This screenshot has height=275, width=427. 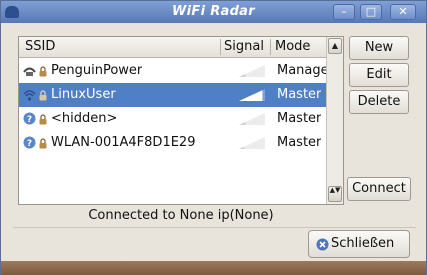 I want to click on wired-network-icon, so click(x=29, y=71).